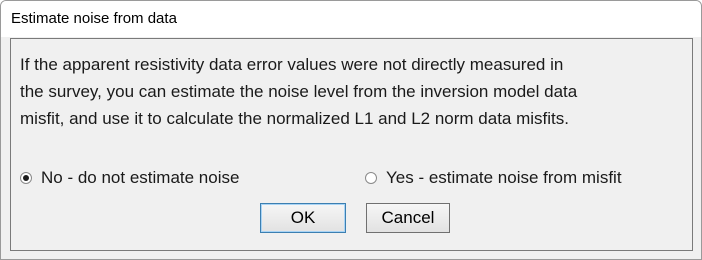  What do you see at coordinates (303, 218) in the screenshot?
I see `ok-button: OK` at bounding box center [303, 218].